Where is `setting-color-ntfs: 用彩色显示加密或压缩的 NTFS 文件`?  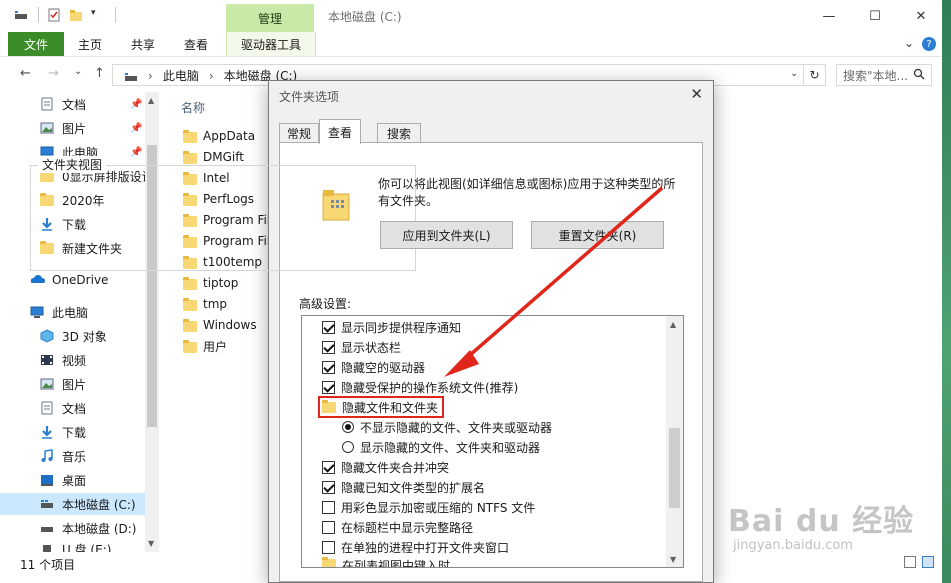
setting-color-ntfs: 用彩色显示加密或压缩的 NTFS 文件 is located at coordinates (428, 507).